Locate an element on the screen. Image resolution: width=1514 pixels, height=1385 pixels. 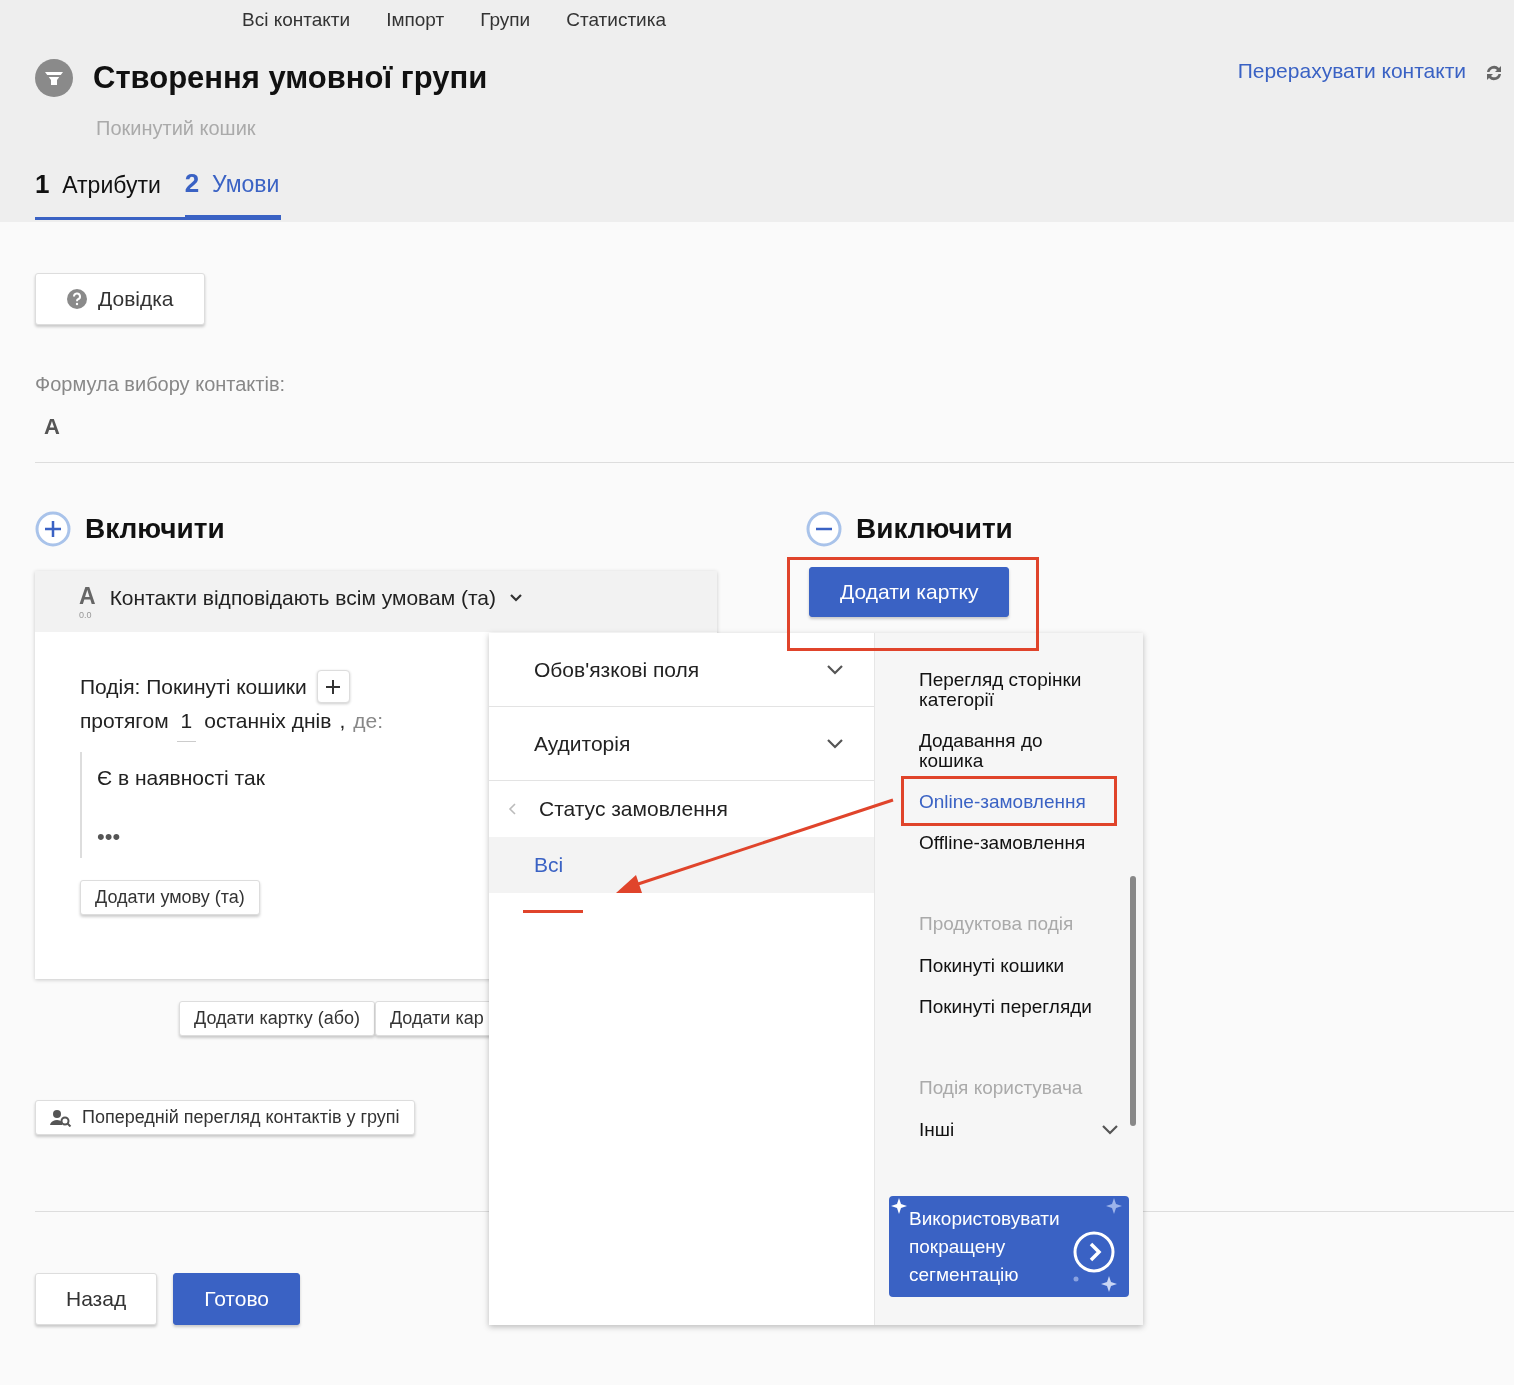
help-icon is located at coordinates (77, 299).